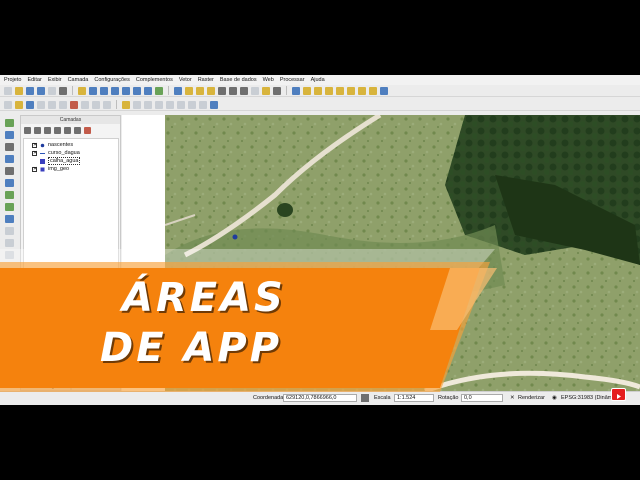 The image size is (640, 480). What do you see at coordinates (482, 398) in the screenshot?
I see `rotation-field: 0,0` at bounding box center [482, 398].